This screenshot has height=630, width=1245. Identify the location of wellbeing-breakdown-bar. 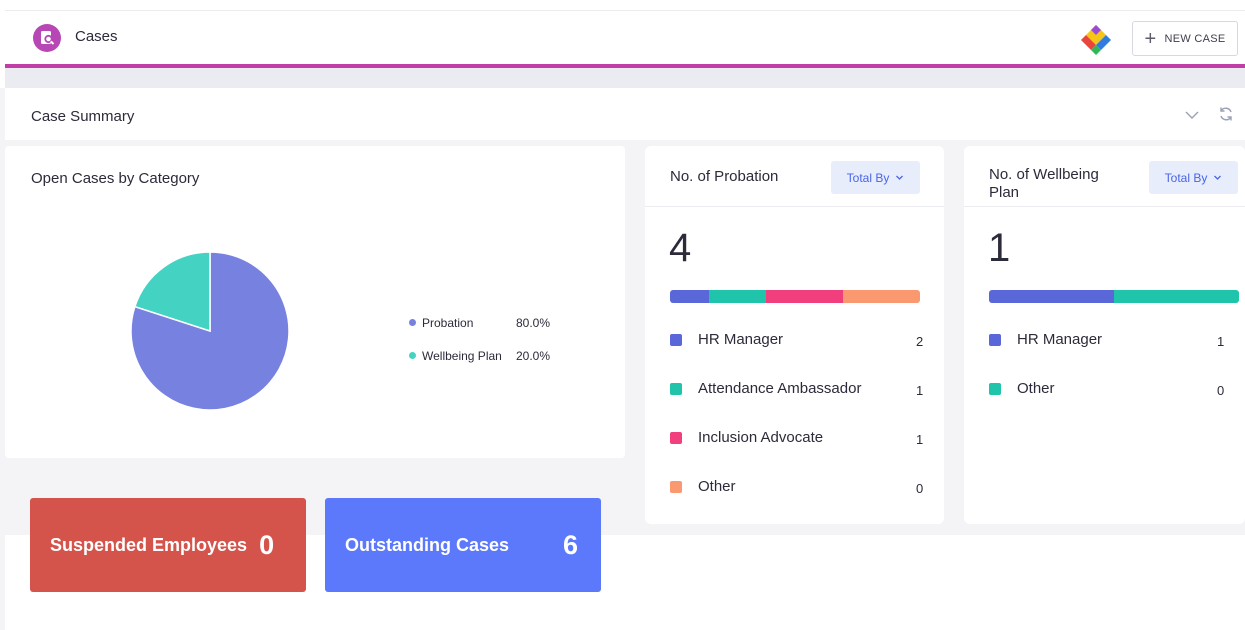
(1114, 296).